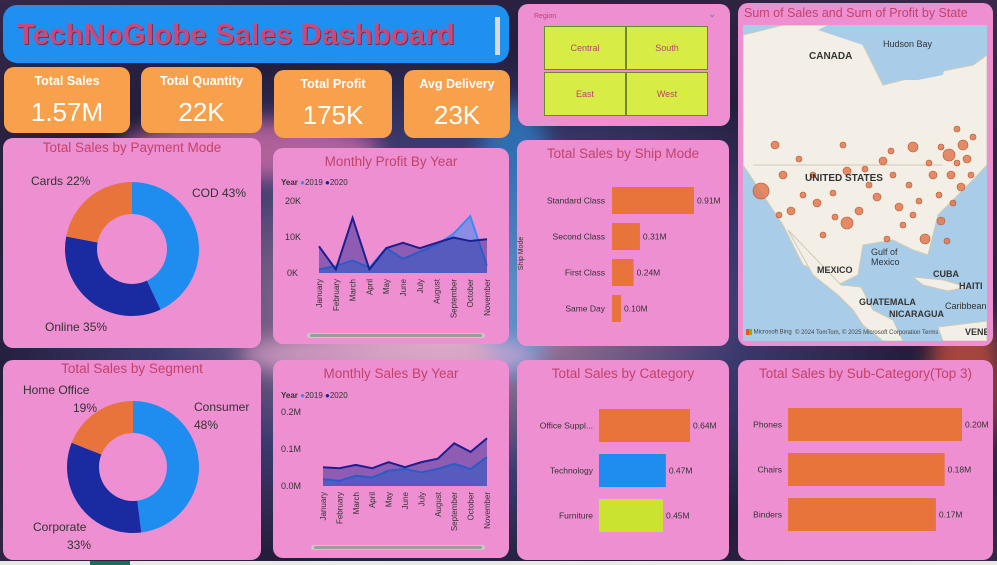 The image size is (997, 565). What do you see at coordinates (545, 16) in the screenshot?
I see `slicer-label: Region` at bounding box center [545, 16].